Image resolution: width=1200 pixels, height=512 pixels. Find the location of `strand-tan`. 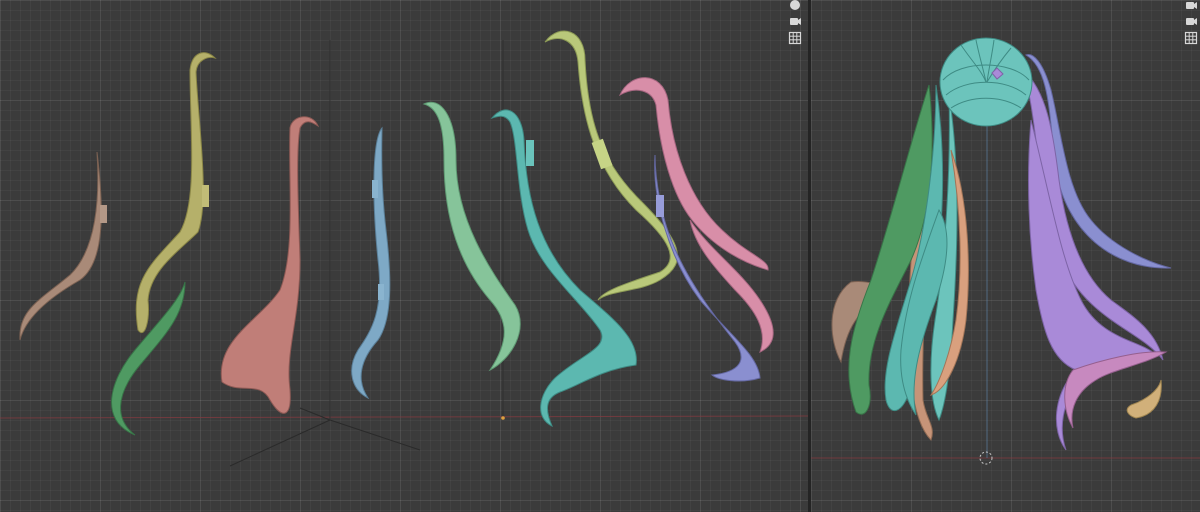

strand-tan is located at coordinates (63, 246).